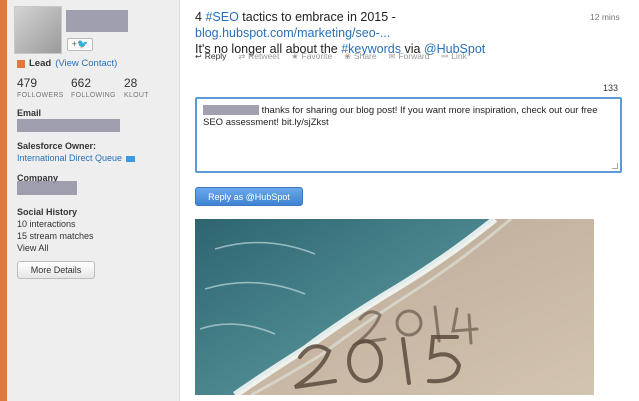 The height and width of the screenshot is (401, 639). I want to click on email-redacted, so click(68, 125).